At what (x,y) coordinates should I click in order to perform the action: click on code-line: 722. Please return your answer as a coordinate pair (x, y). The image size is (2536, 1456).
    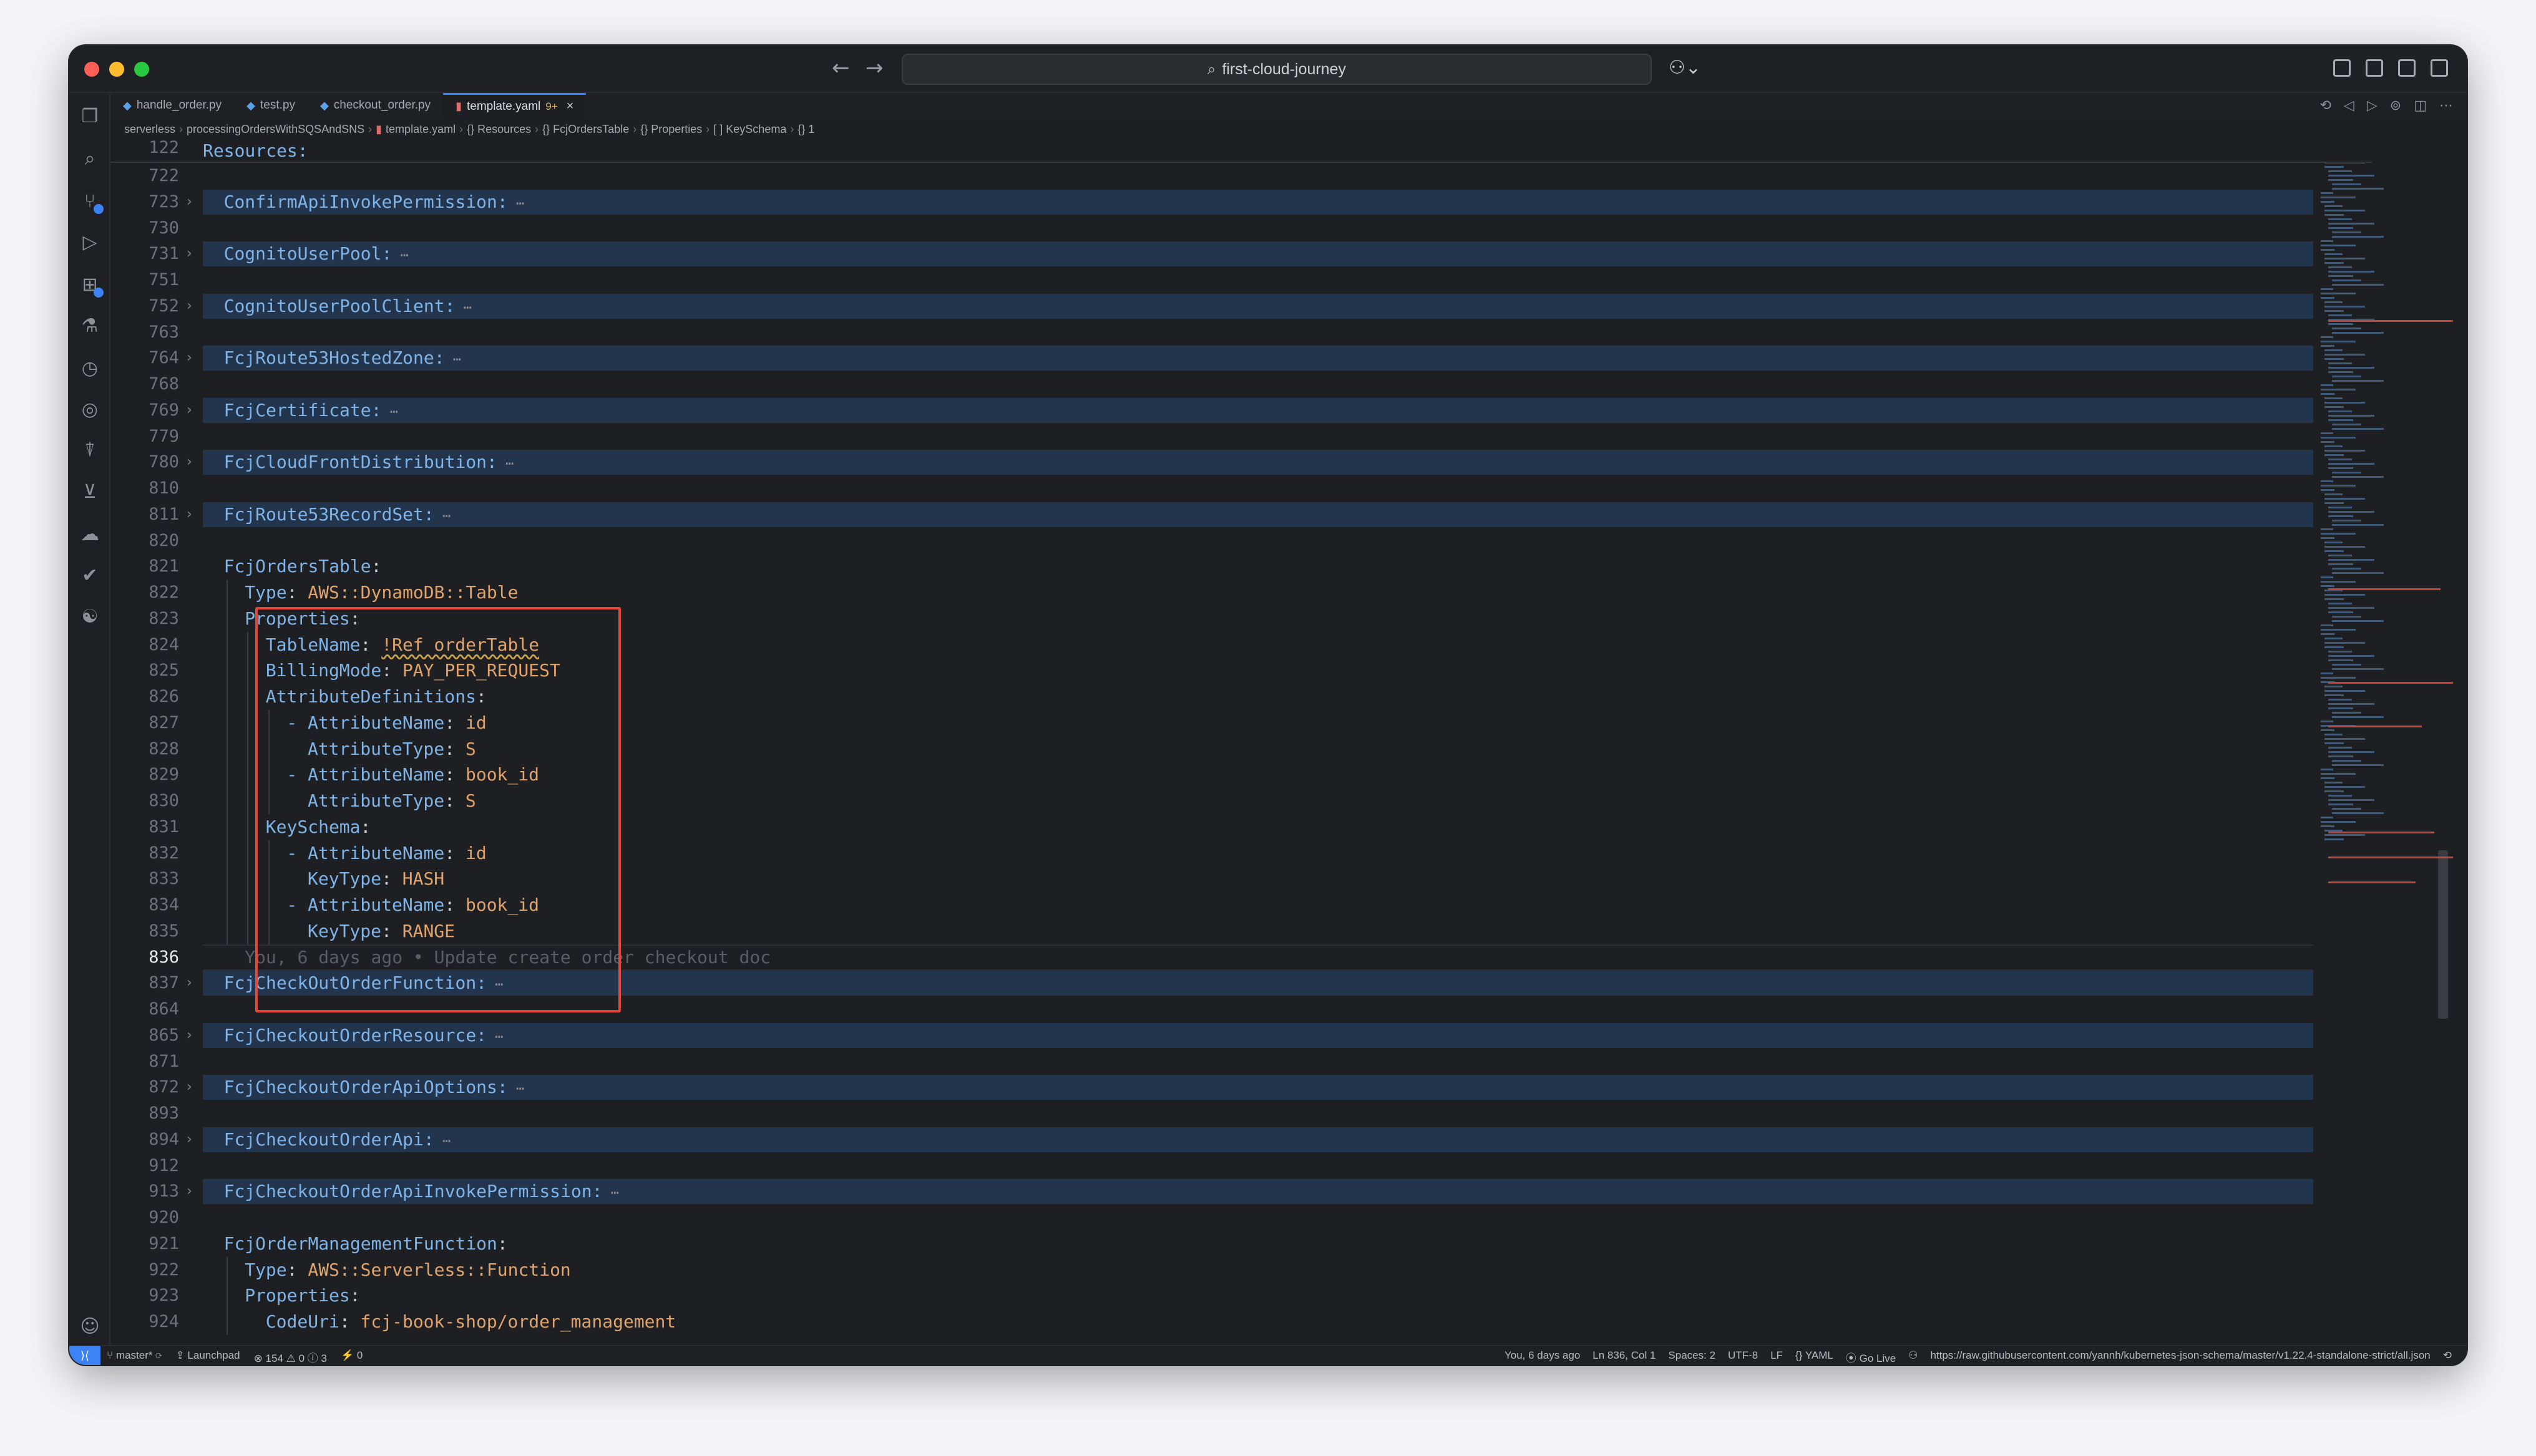
    Looking at the image, I should click on (1241, 176).